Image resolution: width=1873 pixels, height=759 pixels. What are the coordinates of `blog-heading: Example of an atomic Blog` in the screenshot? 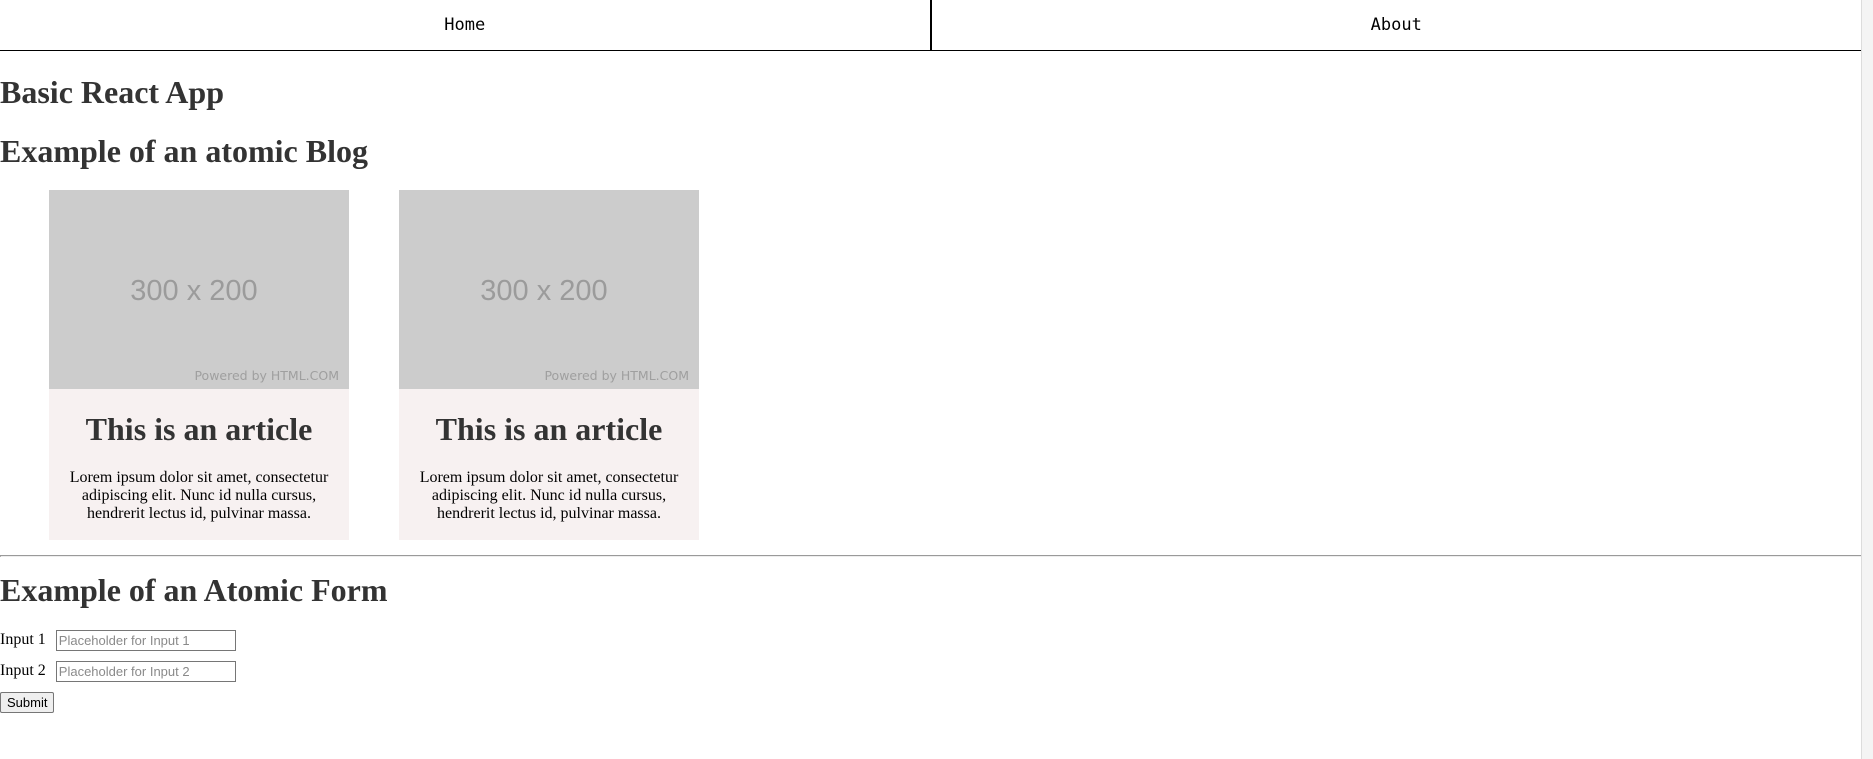 It's located at (184, 151).